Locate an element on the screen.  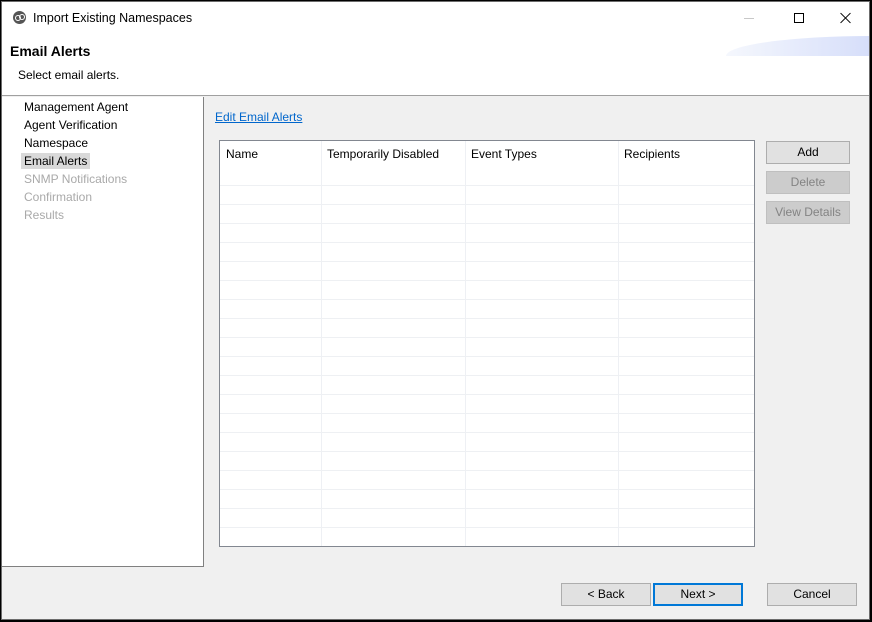
back-button: < Back is located at coordinates (606, 594).